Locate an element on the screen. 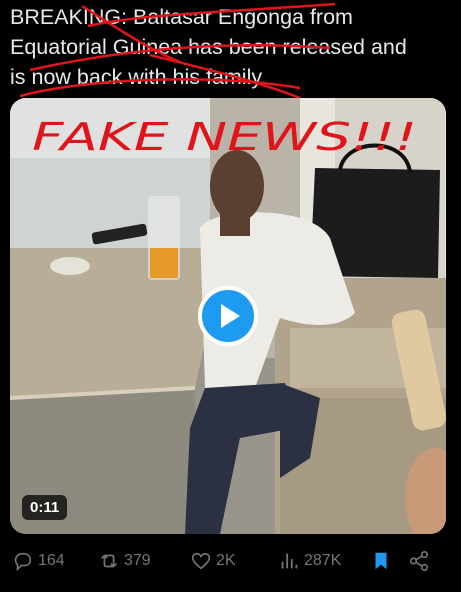 This screenshot has width=461, height=592. video-duration: 0:11 is located at coordinates (45, 507).